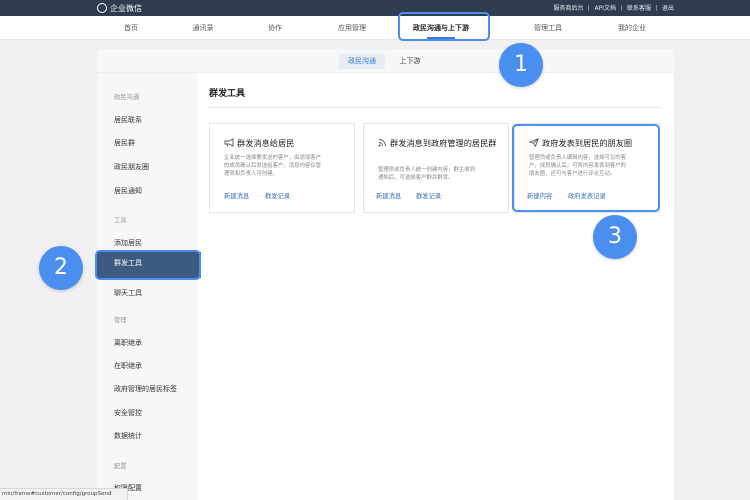  What do you see at coordinates (229, 142) in the screenshot?
I see `megaphone-icon` at bounding box center [229, 142].